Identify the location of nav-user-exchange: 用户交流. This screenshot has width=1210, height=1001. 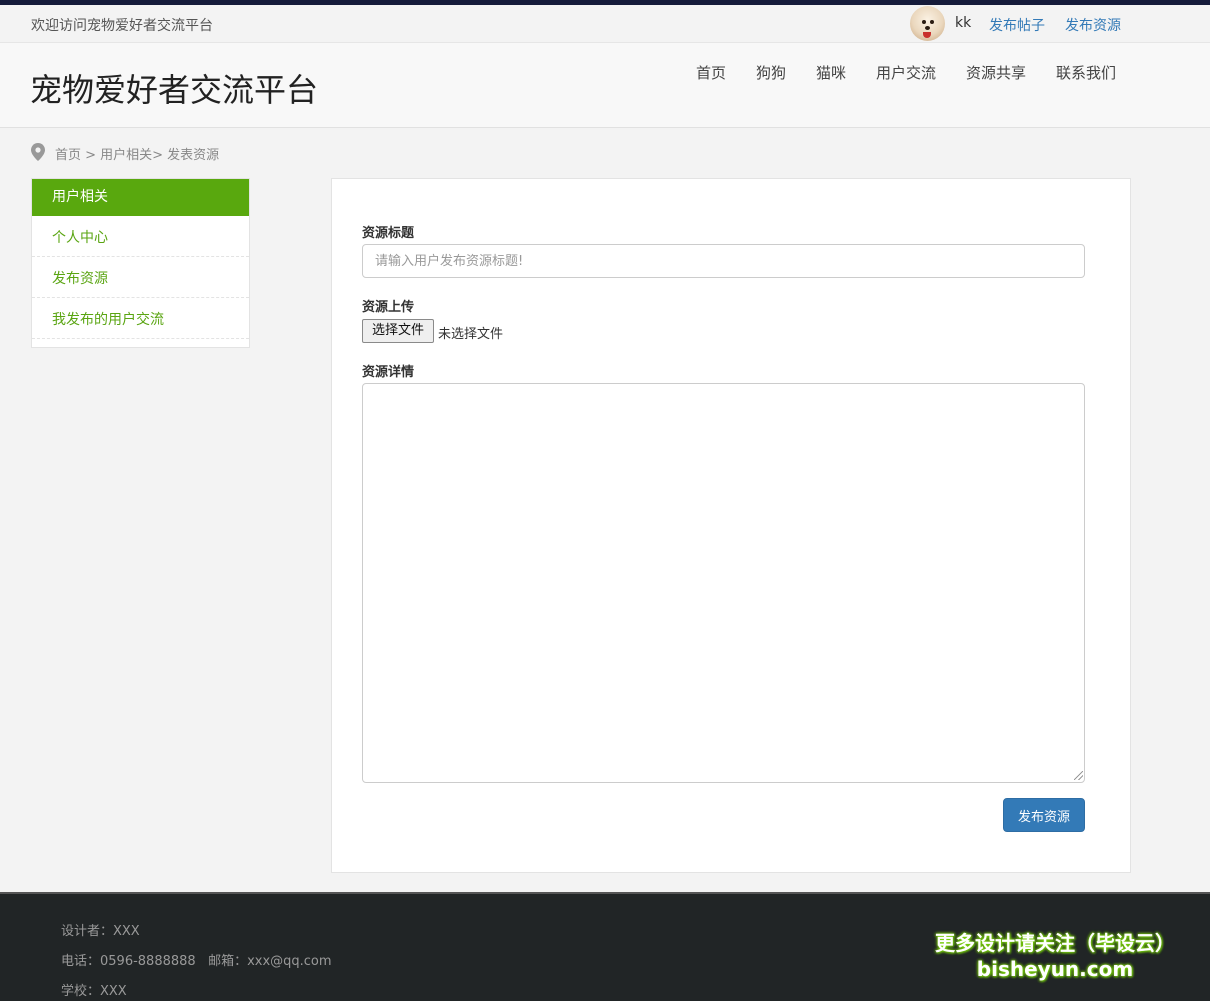
(906, 72).